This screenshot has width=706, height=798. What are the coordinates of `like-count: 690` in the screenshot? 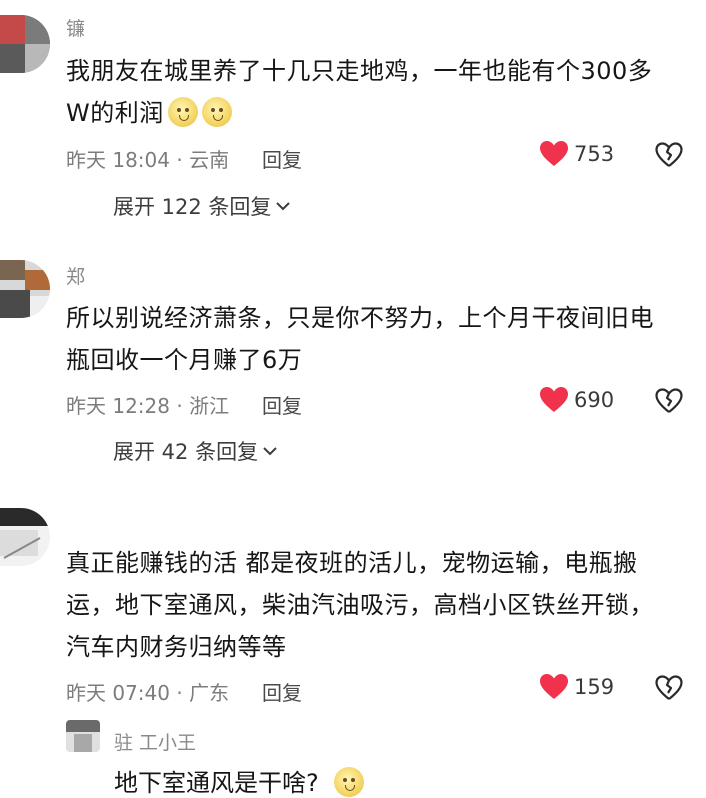 It's located at (594, 400).